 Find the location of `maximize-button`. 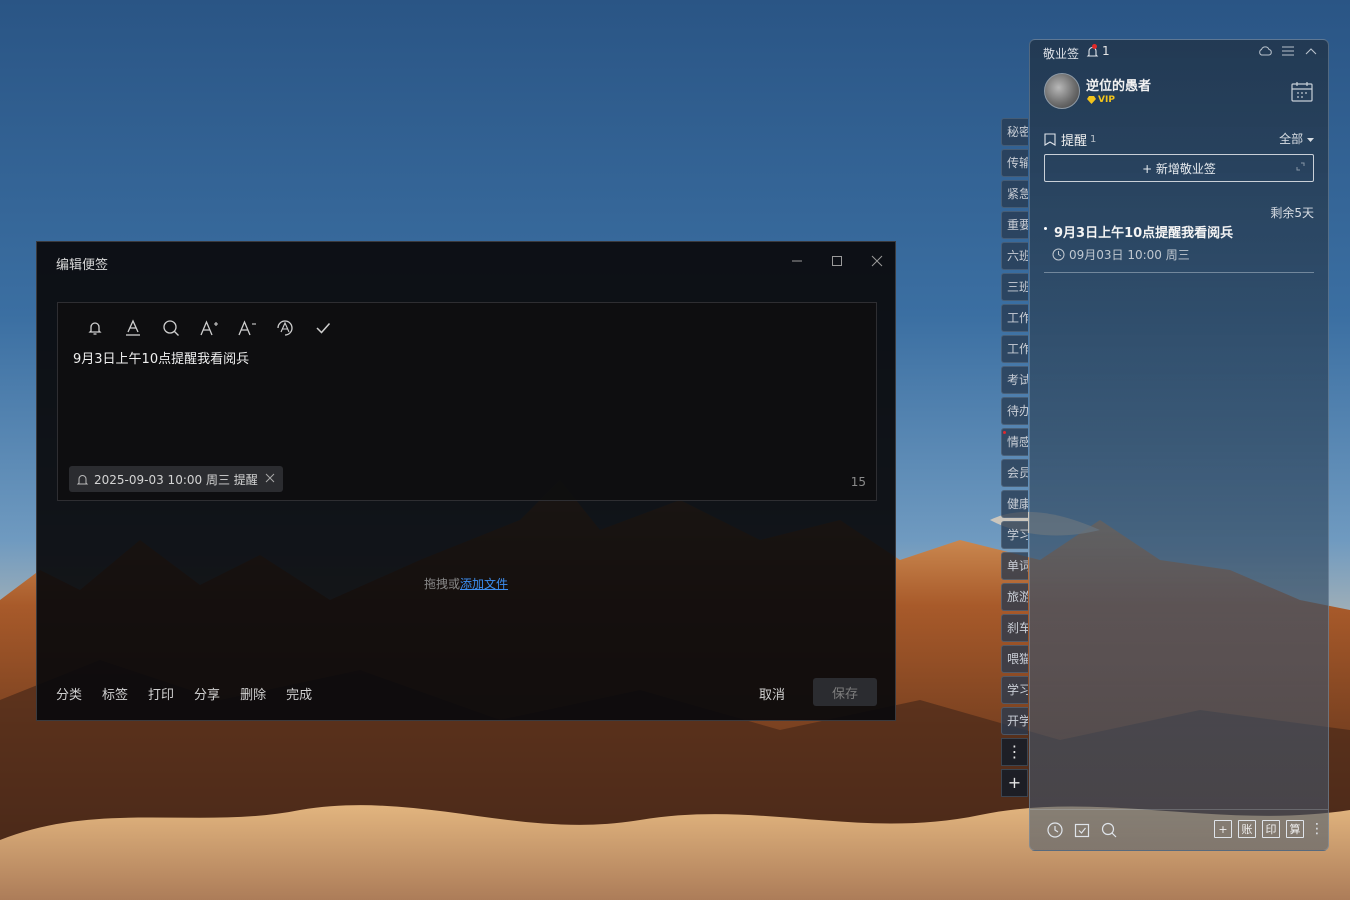

maximize-button is located at coordinates (837, 262).